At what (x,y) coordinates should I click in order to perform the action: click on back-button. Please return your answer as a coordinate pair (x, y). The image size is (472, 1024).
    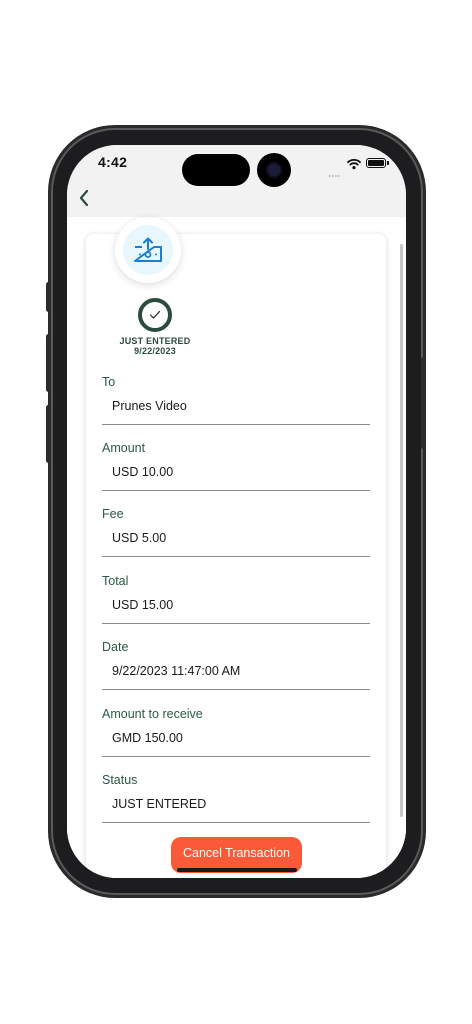
    Looking at the image, I should click on (84, 198).